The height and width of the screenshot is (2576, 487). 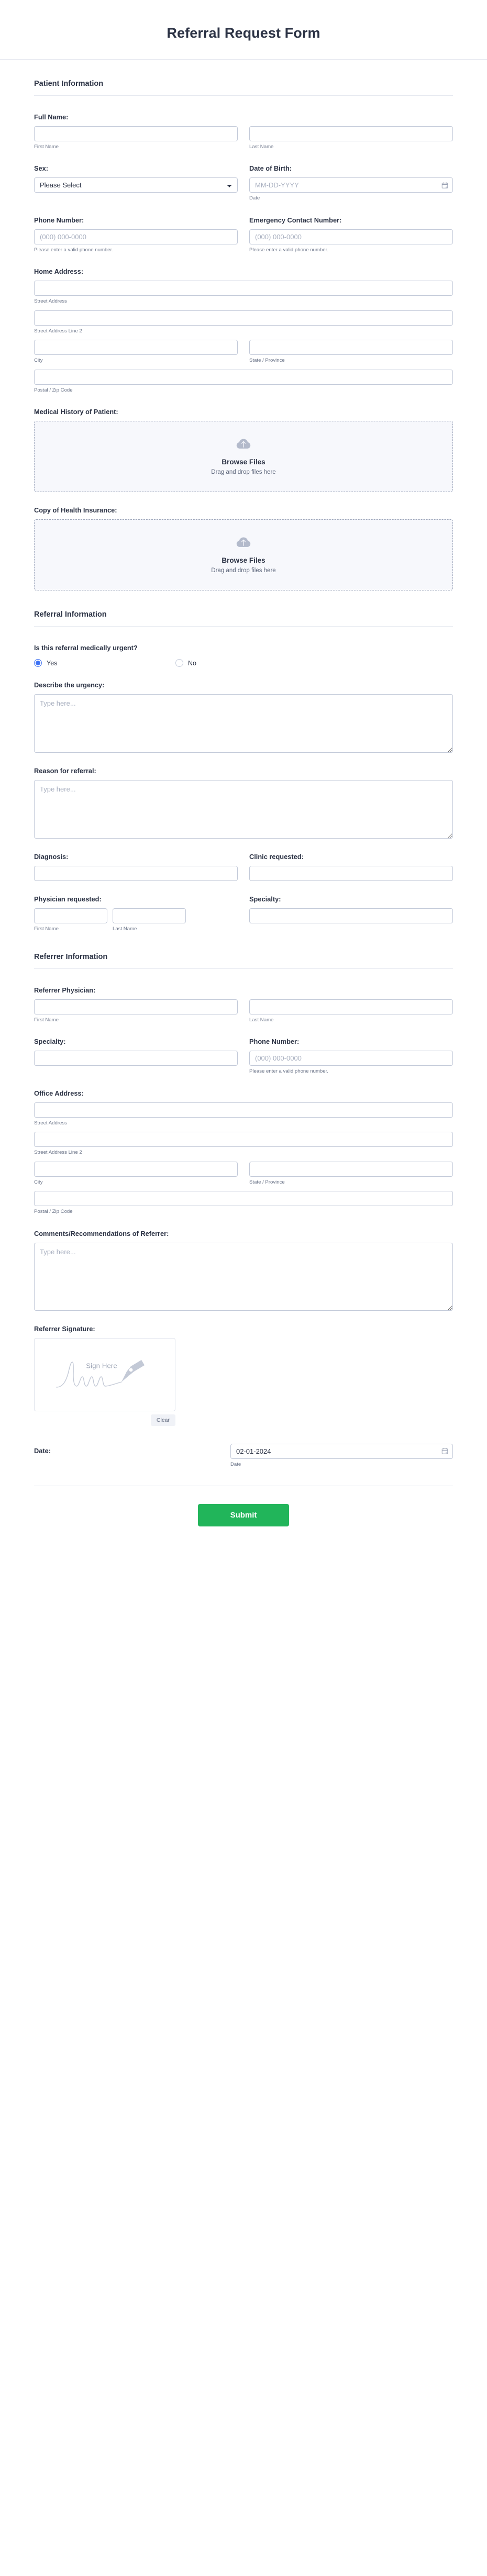 I want to click on signature-pad: Sign Here, so click(x=104, y=1374).